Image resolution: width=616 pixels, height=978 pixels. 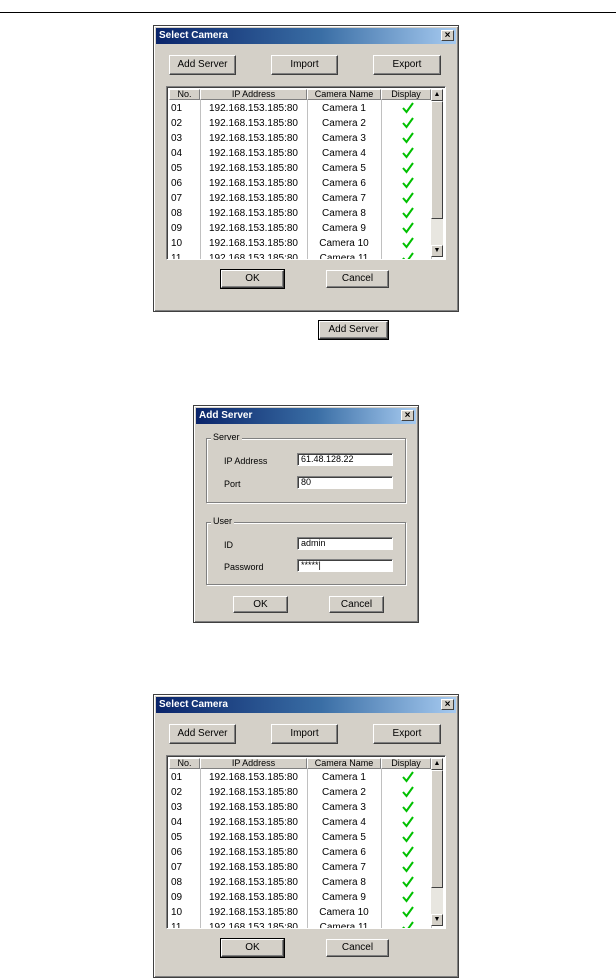 What do you see at coordinates (345, 543) in the screenshot?
I see `id-field: admin` at bounding box center [345, 543].